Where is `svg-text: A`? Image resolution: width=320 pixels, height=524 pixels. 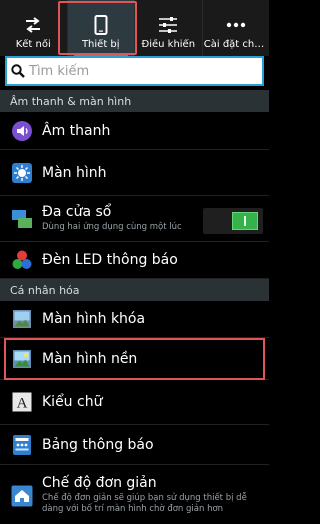
svg-text: A is located at coordinates (22, 404).